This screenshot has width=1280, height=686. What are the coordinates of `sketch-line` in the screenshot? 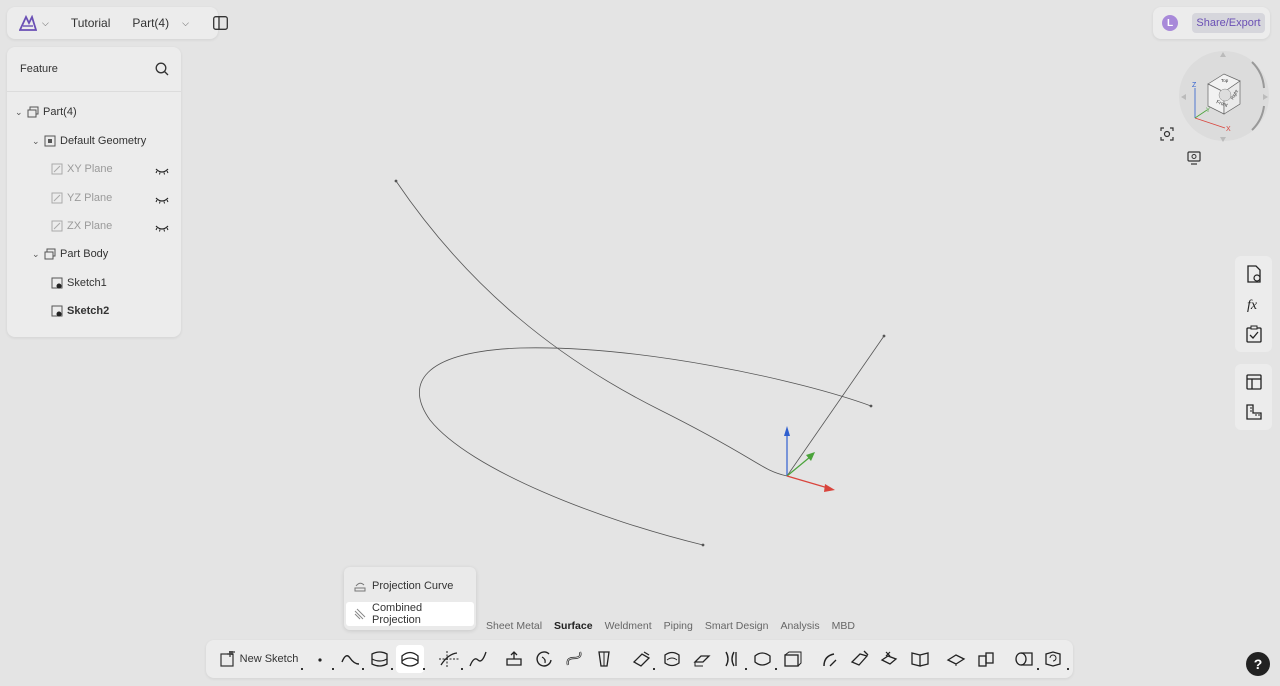 It's located at (835, 406).